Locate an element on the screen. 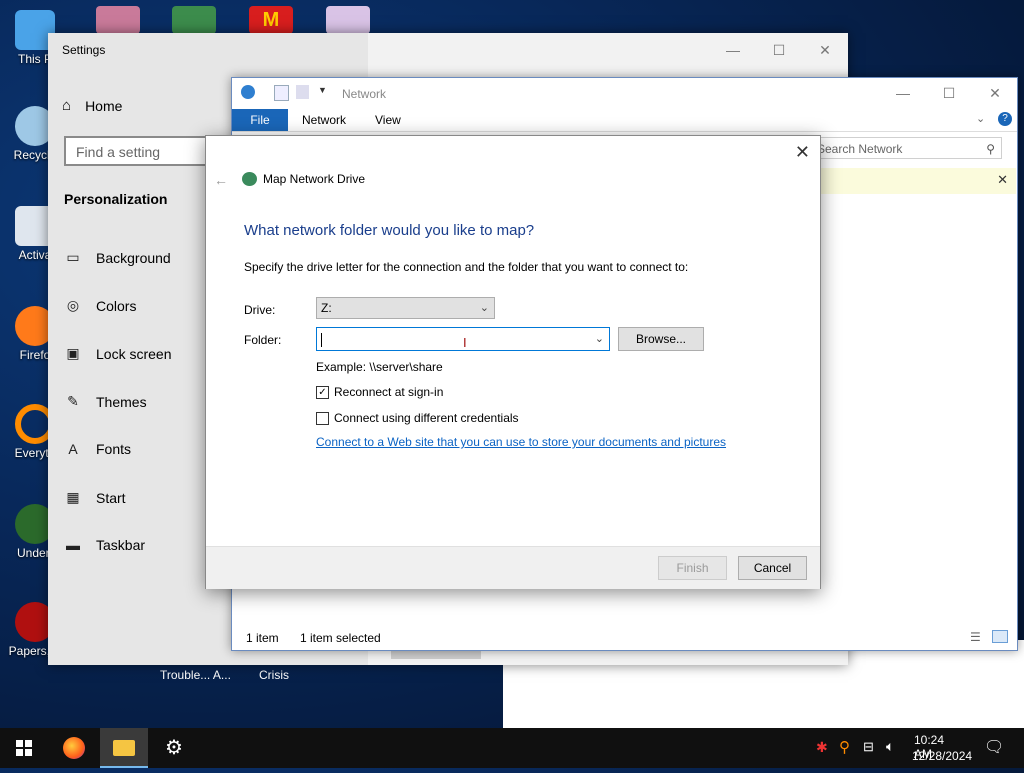  network-drive-icon is located at coordinates (249, 179).